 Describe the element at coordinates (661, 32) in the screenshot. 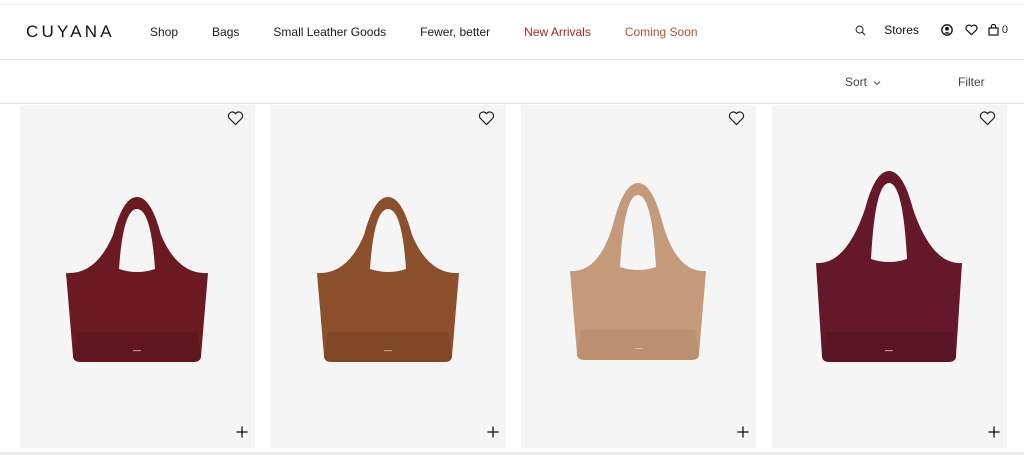

I see `nav-item-coming-soon: Coming Soon` at that location.